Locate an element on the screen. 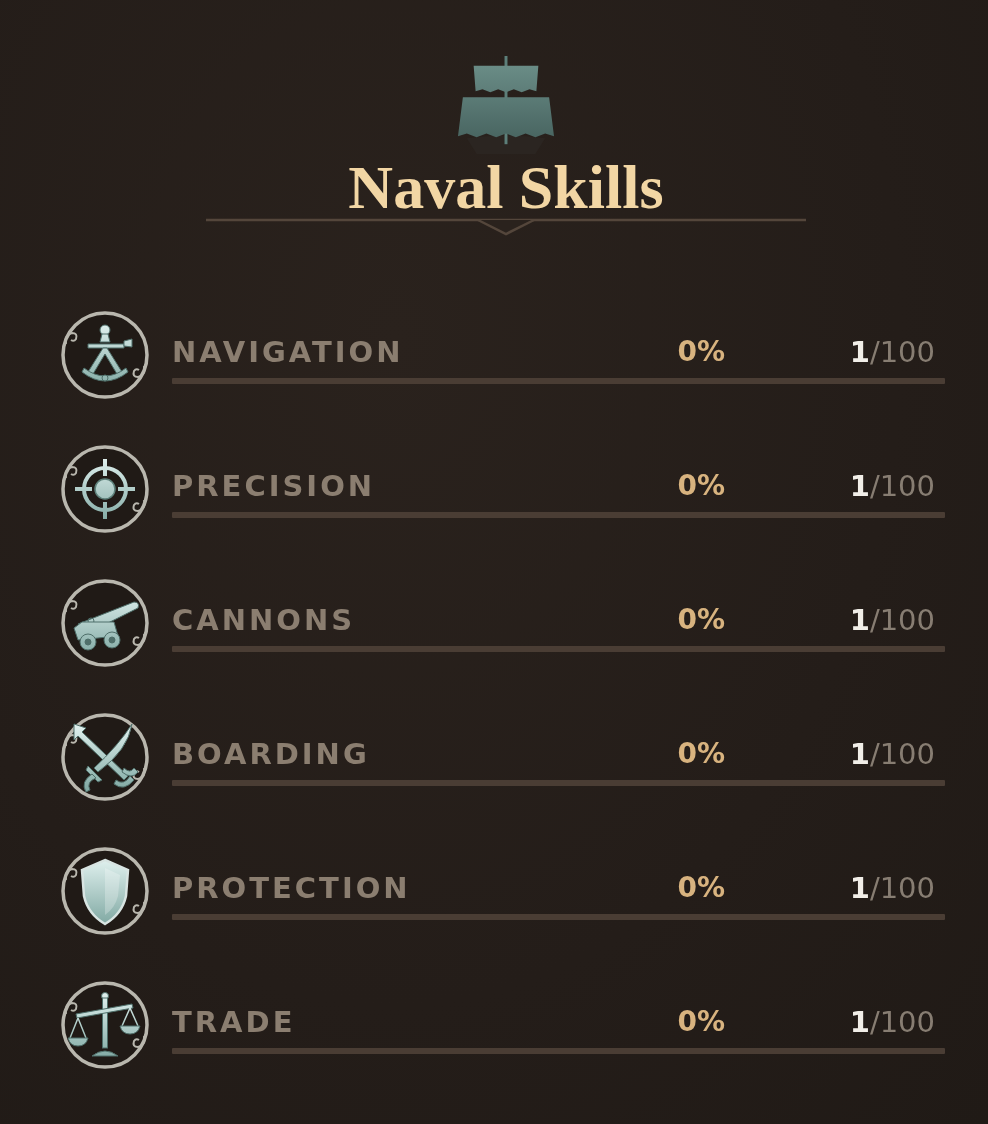  skill-name: PROTECTION is located at coordinates (291, 888).